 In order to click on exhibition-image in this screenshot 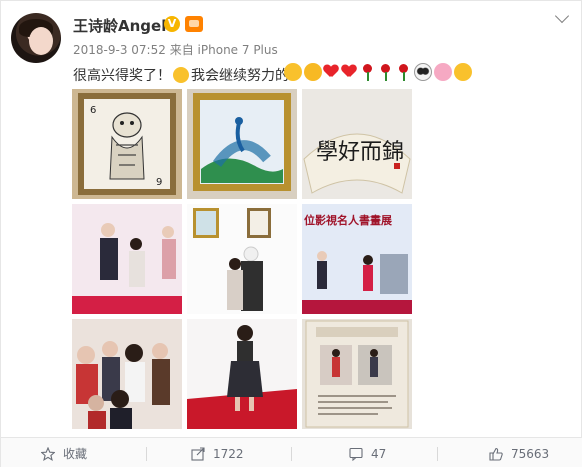, I will do `click(232, 259)`.